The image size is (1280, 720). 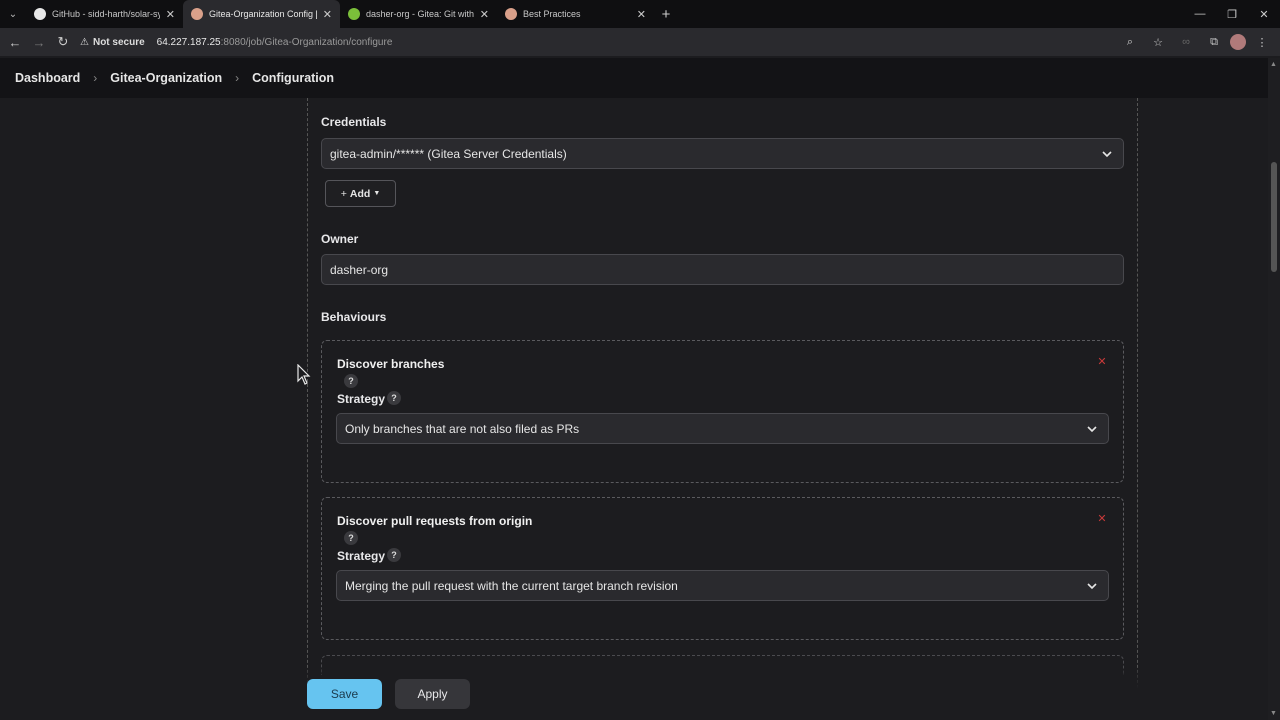 I want to click on mouse-cursor-icon, so click(x=304, y=374).